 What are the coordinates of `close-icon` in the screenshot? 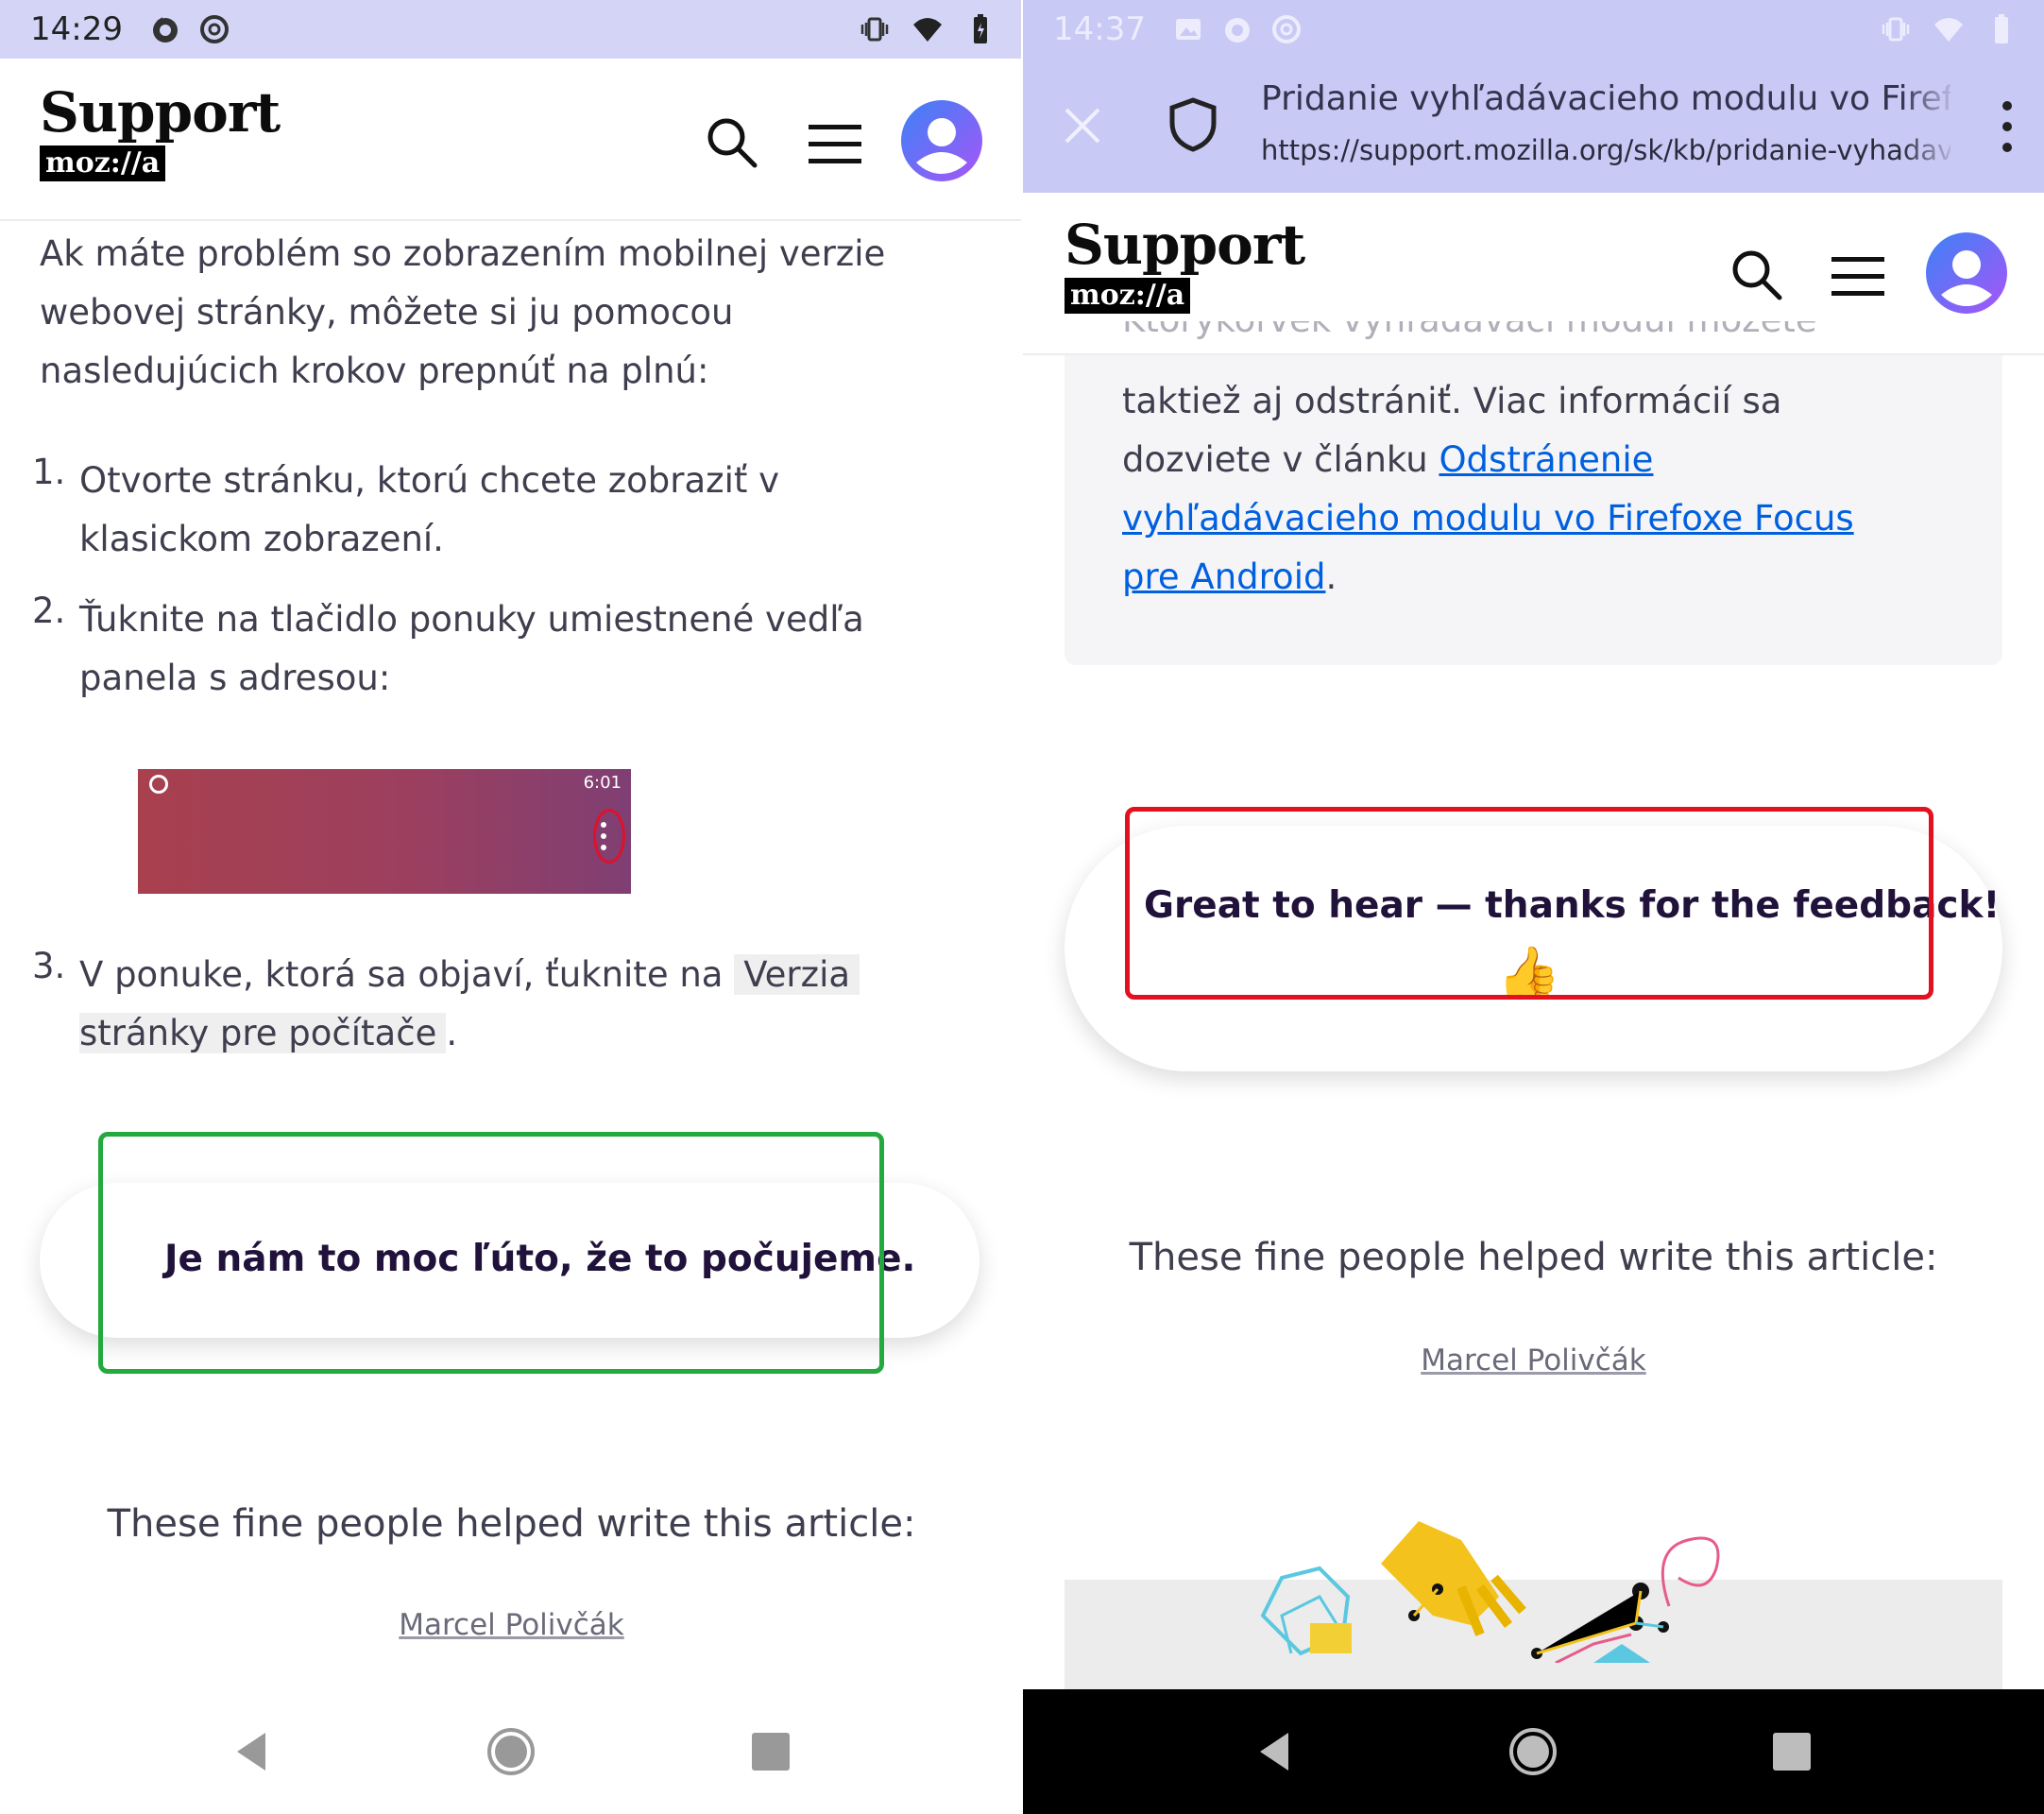 It's located at (1082, 126).